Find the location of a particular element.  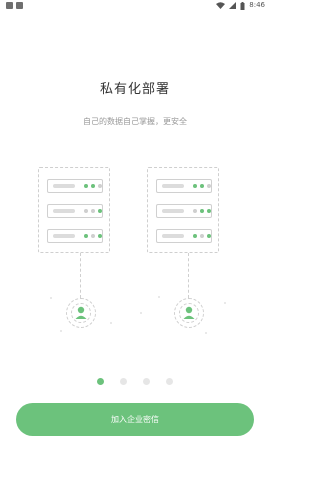

signal-icon is located at coordinates (233, 5).